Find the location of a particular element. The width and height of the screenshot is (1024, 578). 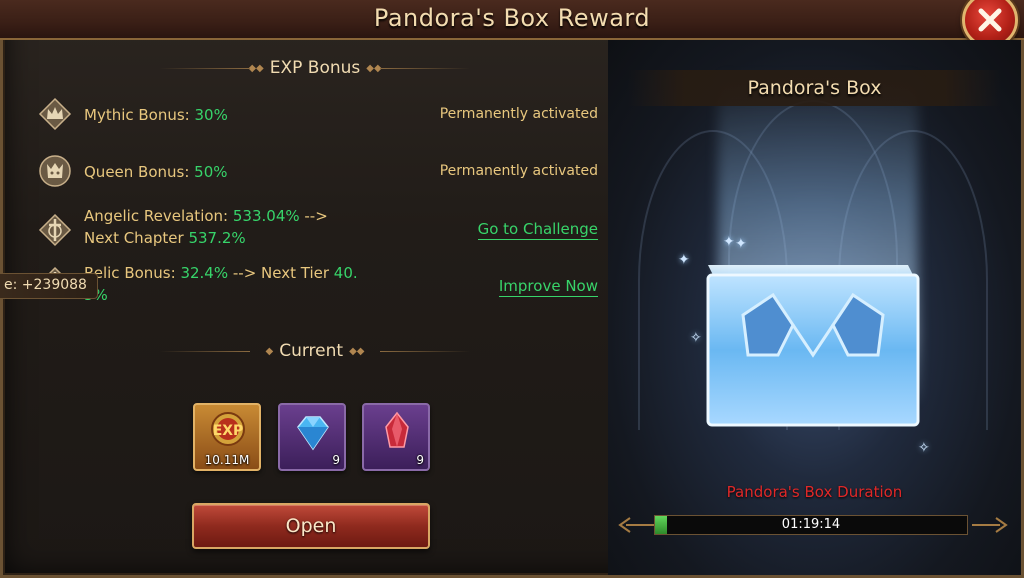

pandora-box-title: Pandora's Box is located at coordinates (814, 88).